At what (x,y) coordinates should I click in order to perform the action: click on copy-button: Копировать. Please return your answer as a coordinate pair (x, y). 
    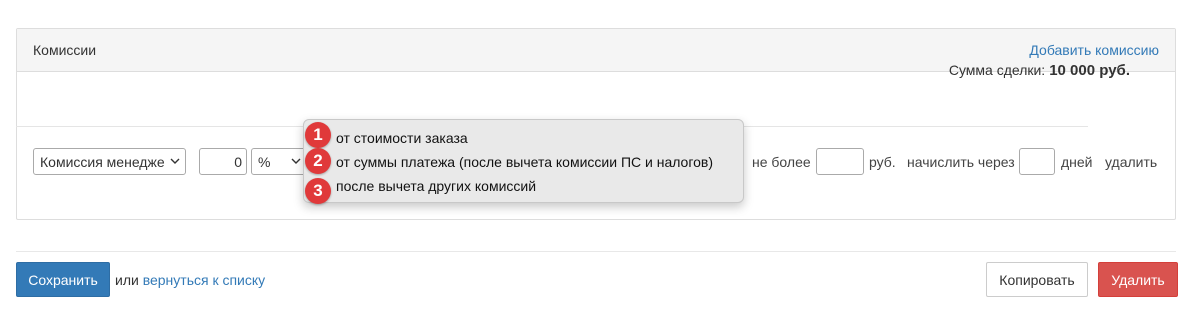
    Looking at the image, I should click on (1037, 279).